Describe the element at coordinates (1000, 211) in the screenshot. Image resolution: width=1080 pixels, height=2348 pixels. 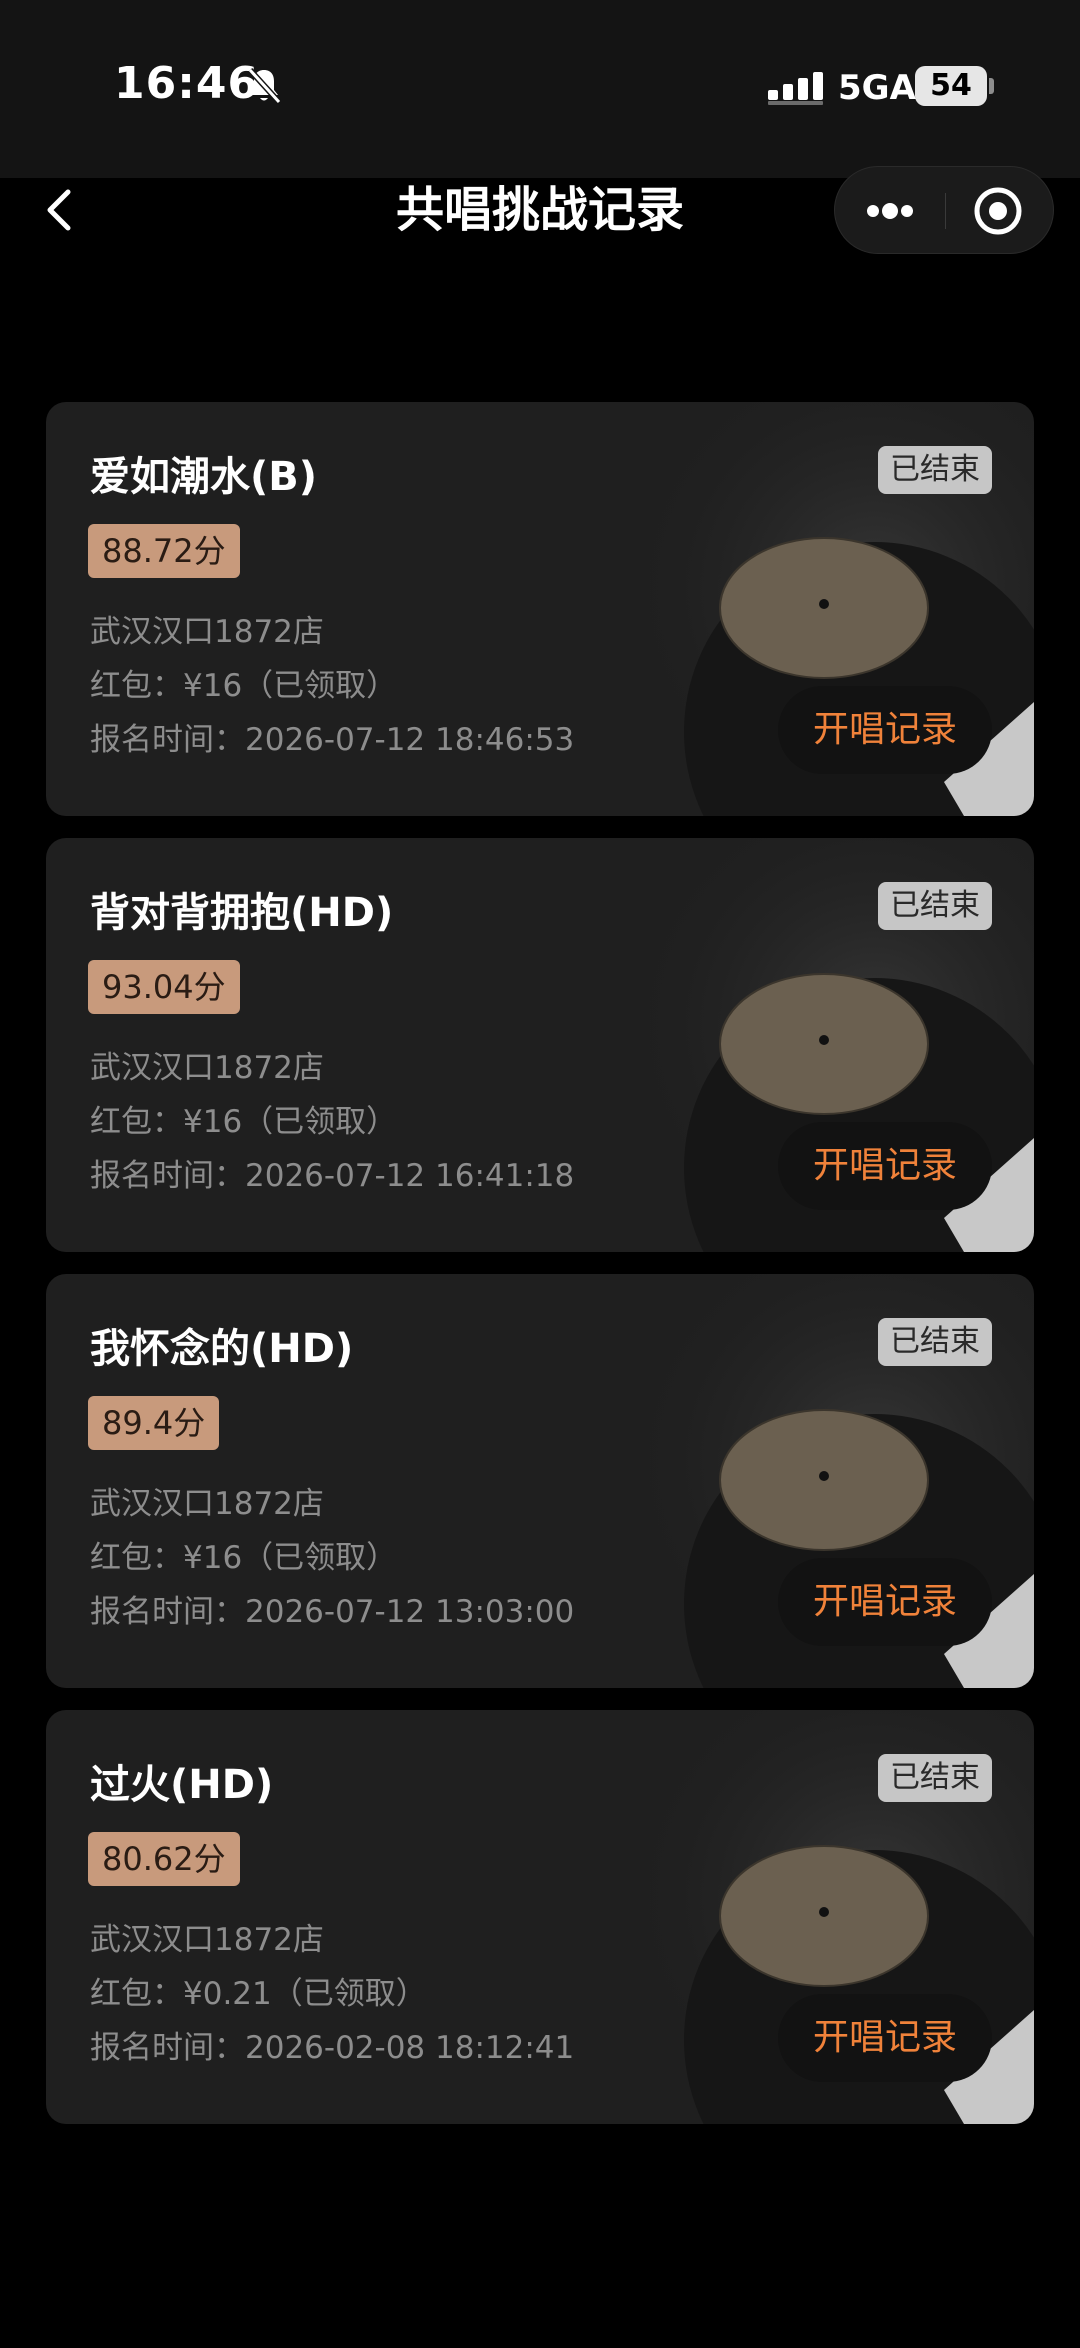
I see `target-circle-icon` at that location.